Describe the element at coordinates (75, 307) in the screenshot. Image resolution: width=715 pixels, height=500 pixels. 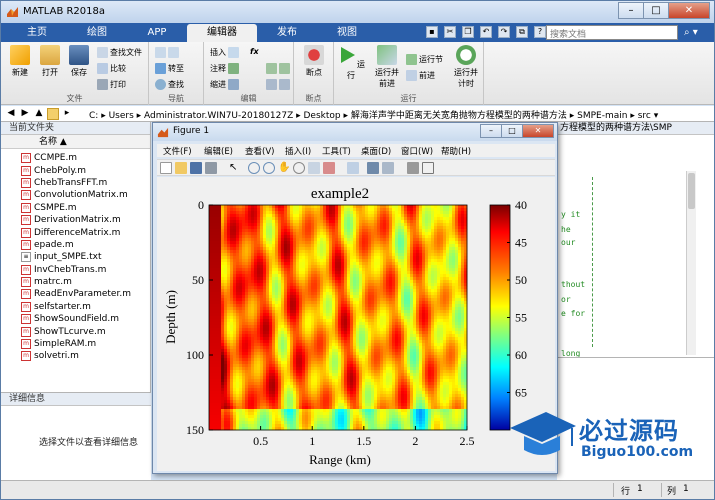
I see `file-item: m selfstarter.m` at that location.